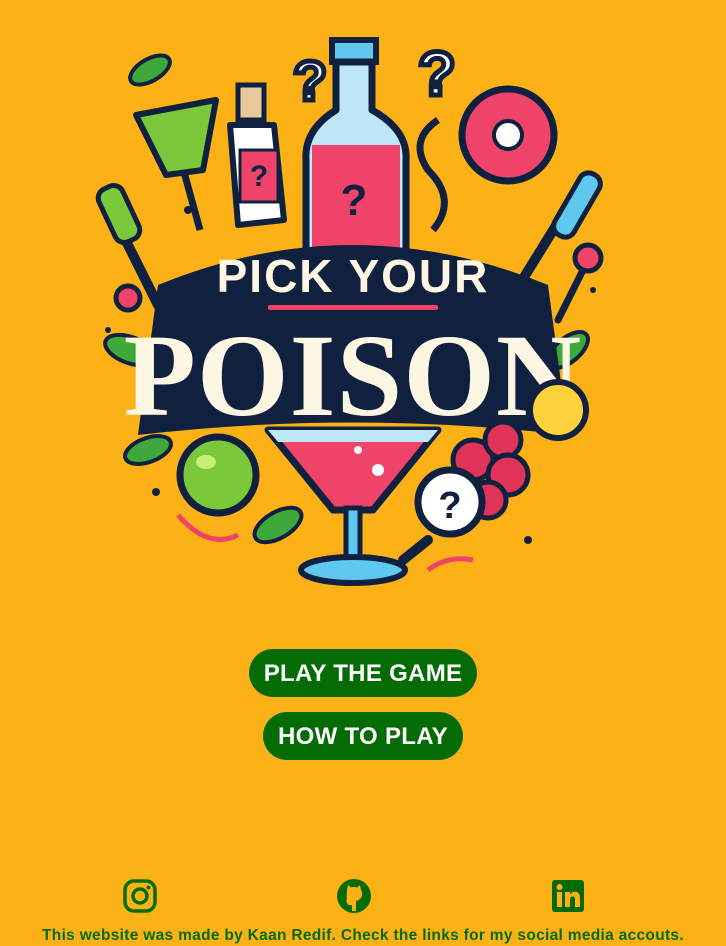  Describe the element at coordinates (353, 375) in the screenshot. I see `logo-line2: POISON` at that location.